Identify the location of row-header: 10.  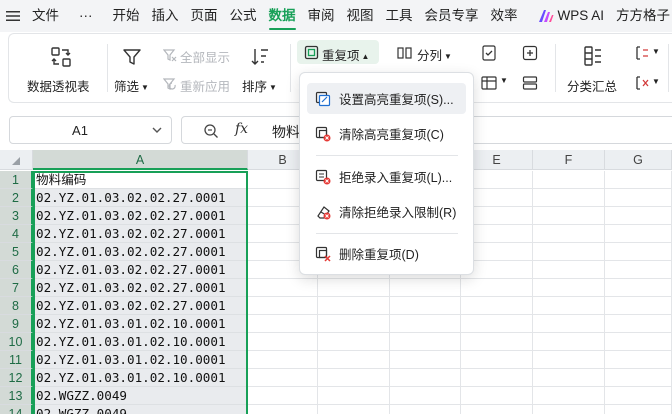
(16, 342).